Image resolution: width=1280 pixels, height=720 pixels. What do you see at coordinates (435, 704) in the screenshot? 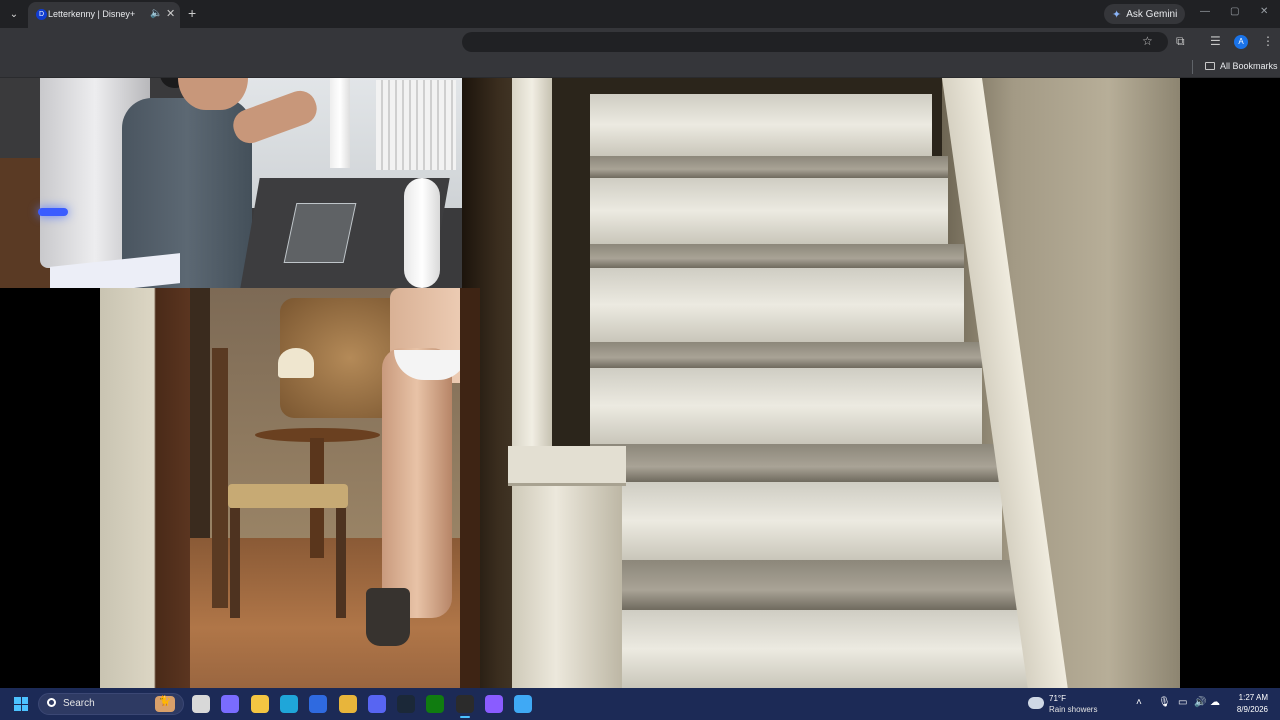
I see `xbox-app-icon` at bounding box center [435, 704].